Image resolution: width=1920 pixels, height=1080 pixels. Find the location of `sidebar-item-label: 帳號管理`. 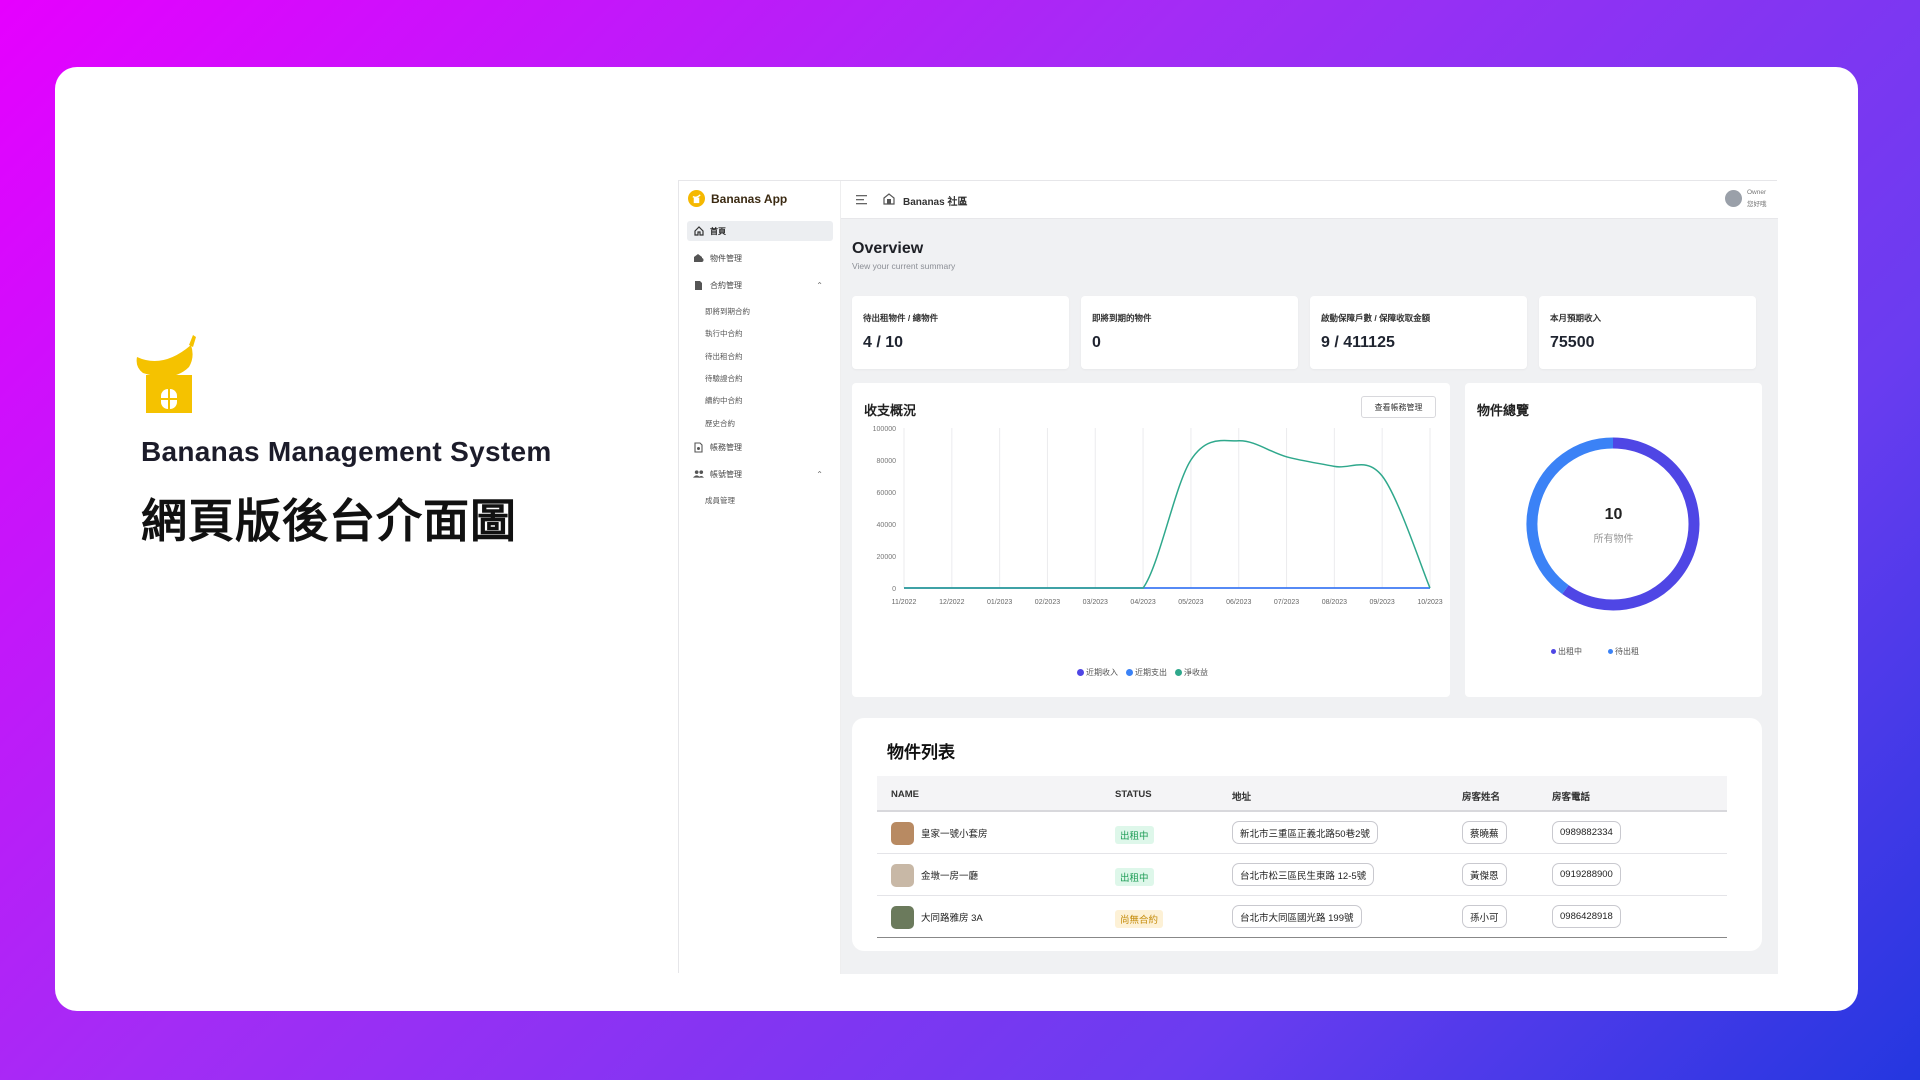

sidebar-item-label: 帳號管理 is located at coordinates (726, 474).